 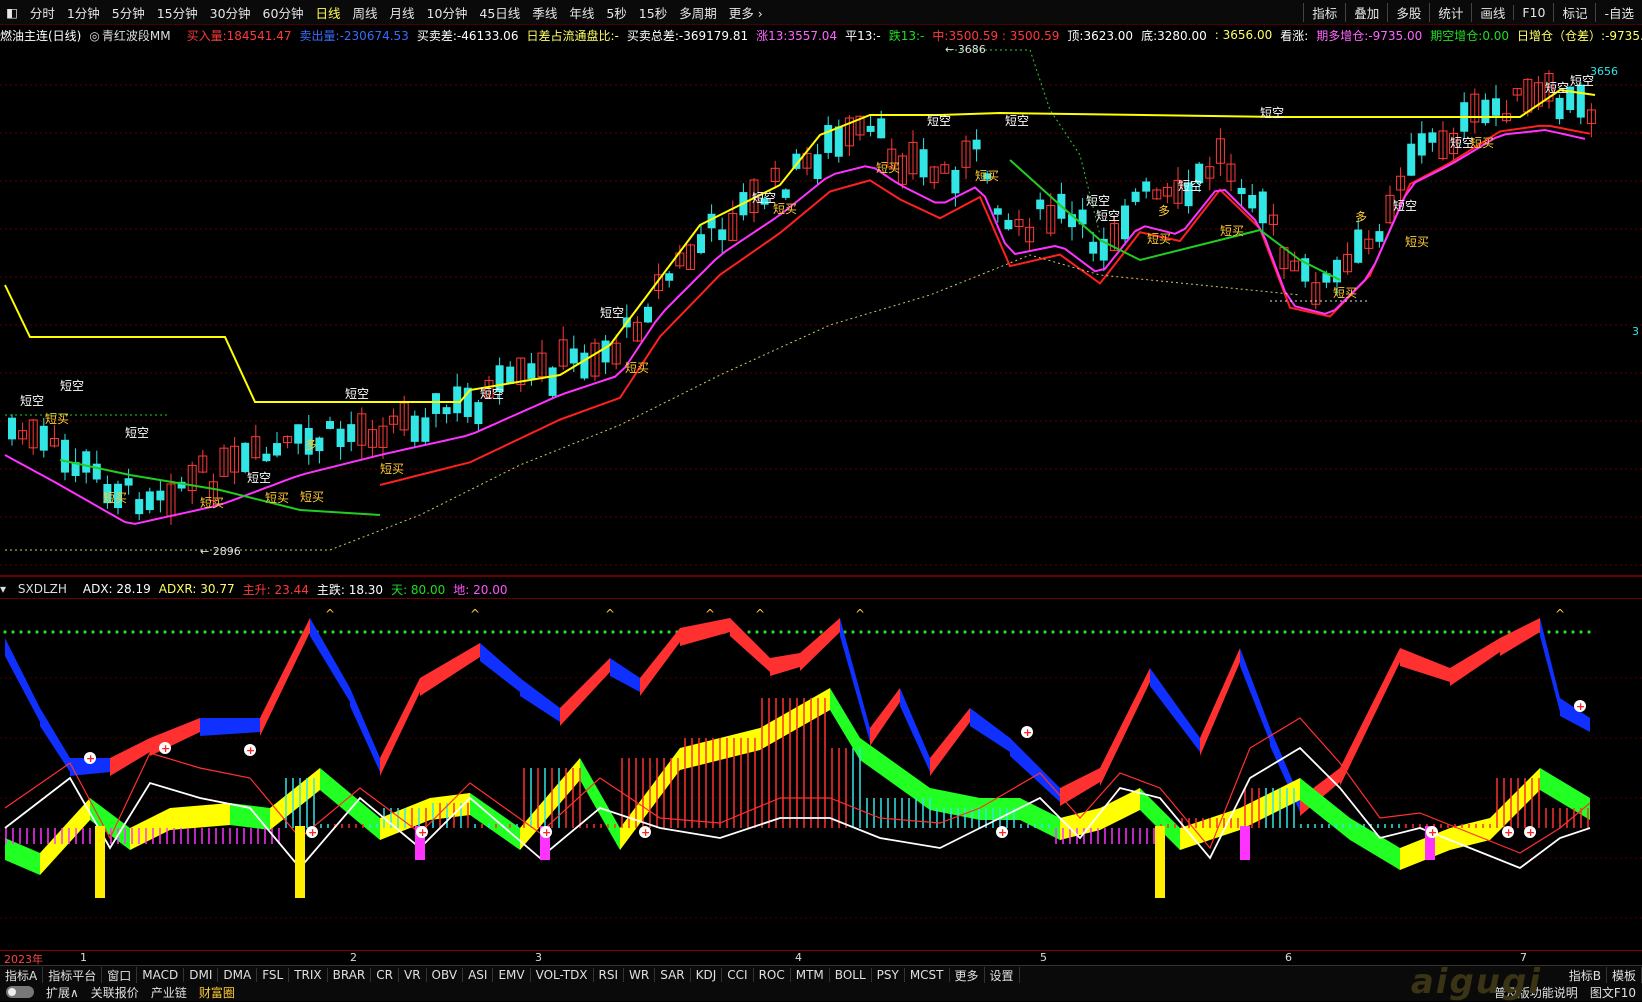 What do you see at coordinates (308, 975) in the screenshot?
I see `indicator-tab-7: TRIX` at bounding box center [308, 975].